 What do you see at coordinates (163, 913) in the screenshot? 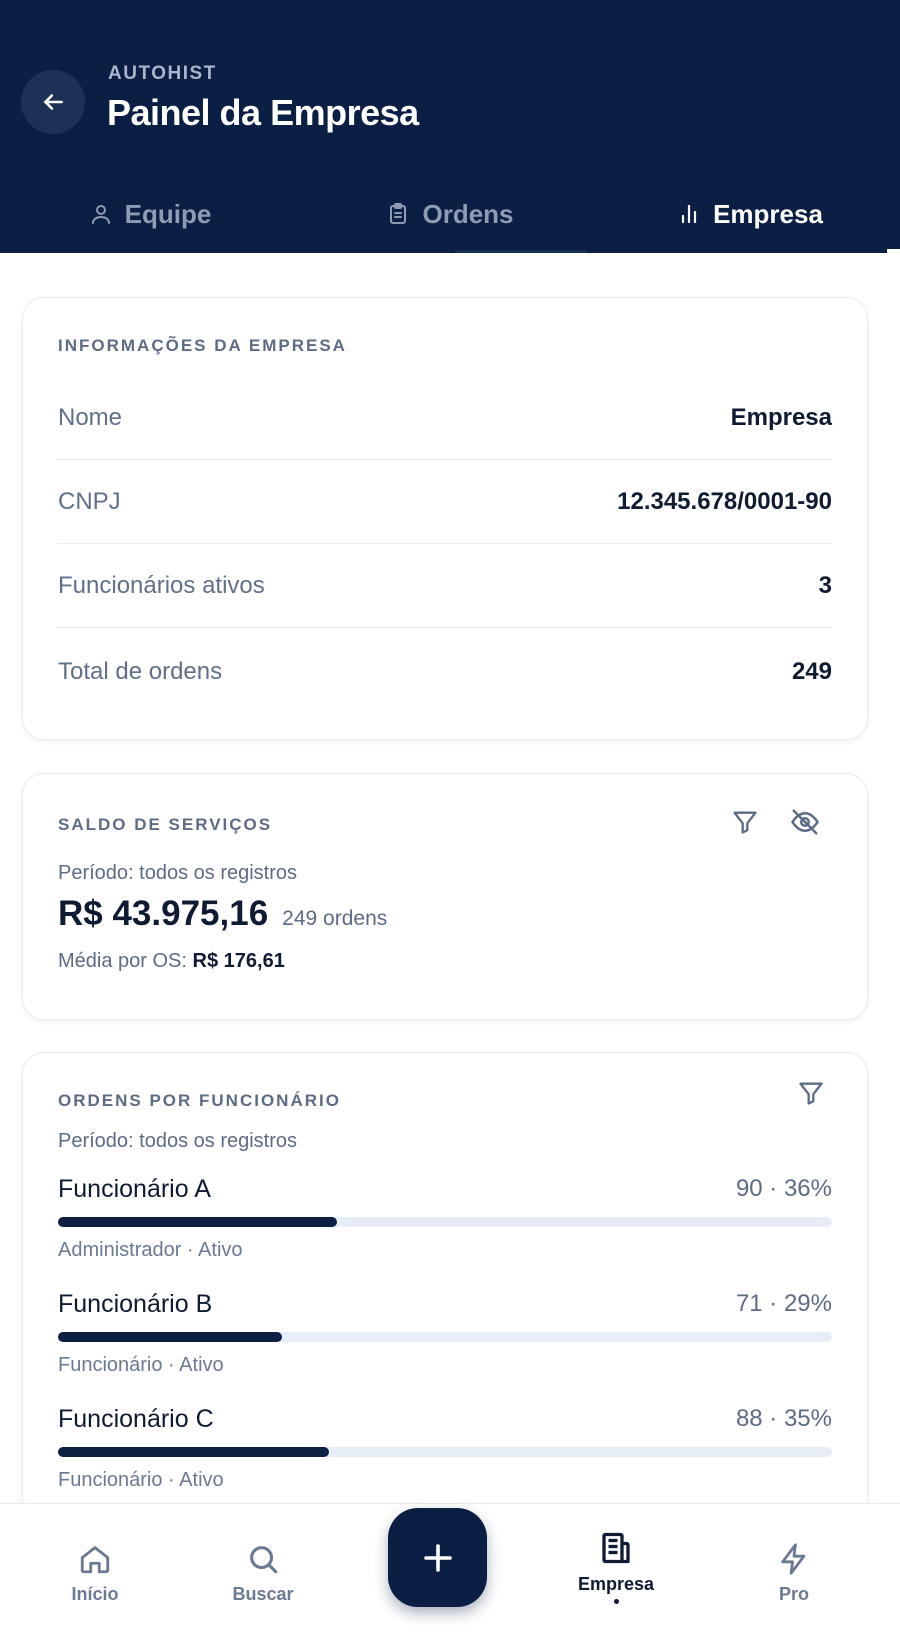
I see `balance-amount: R$ 43.975,16` at bounding box center [163, 913].